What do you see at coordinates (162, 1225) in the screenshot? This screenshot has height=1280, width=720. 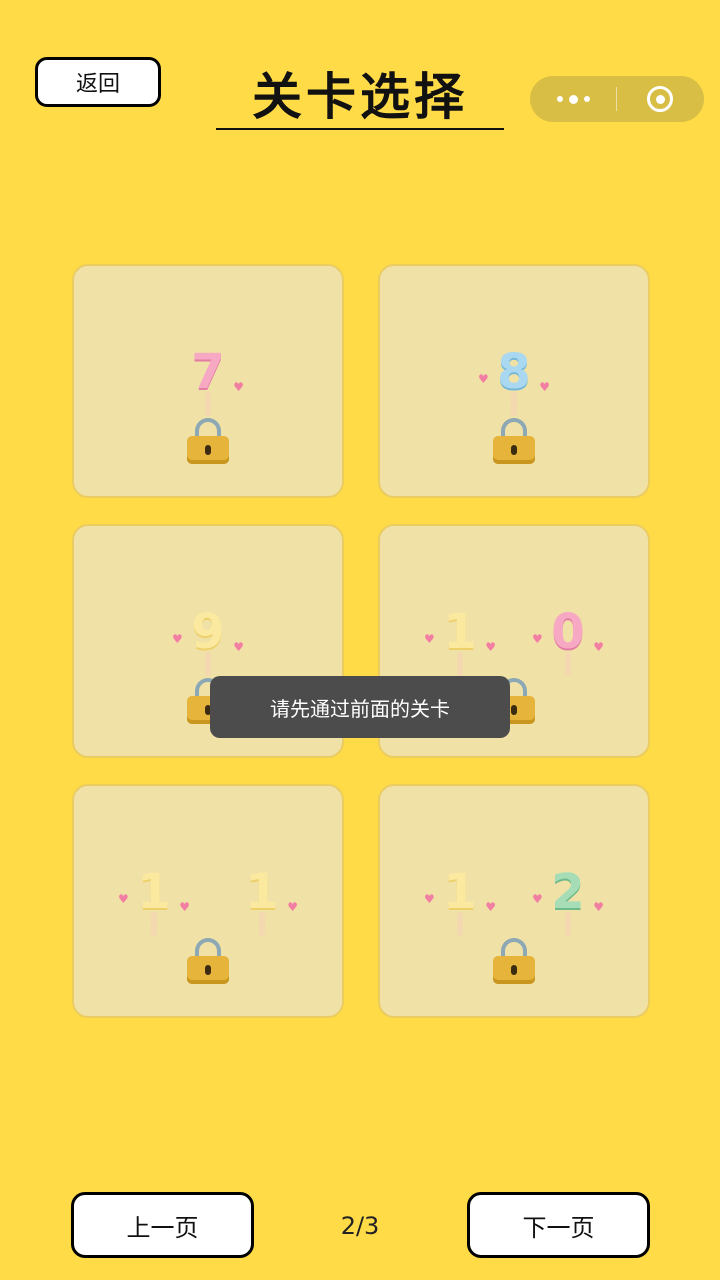 I see `prev-page-button: 上一页` at bounding box center [162, 1225].